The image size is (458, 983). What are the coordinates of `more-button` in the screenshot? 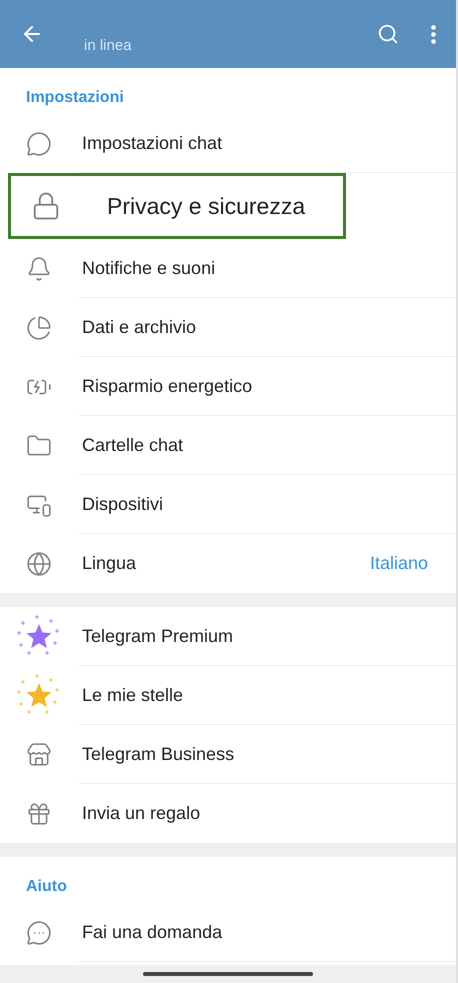 It's located at (433, 34).